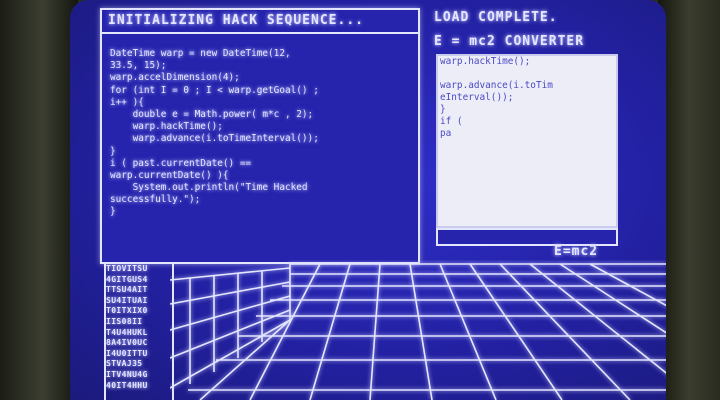 This screenshot has height=400, width=720. Describe the element at coordinates (209, 188) in the screenshot. I see `code-line: System.out.println("Time Hacked` at that location.